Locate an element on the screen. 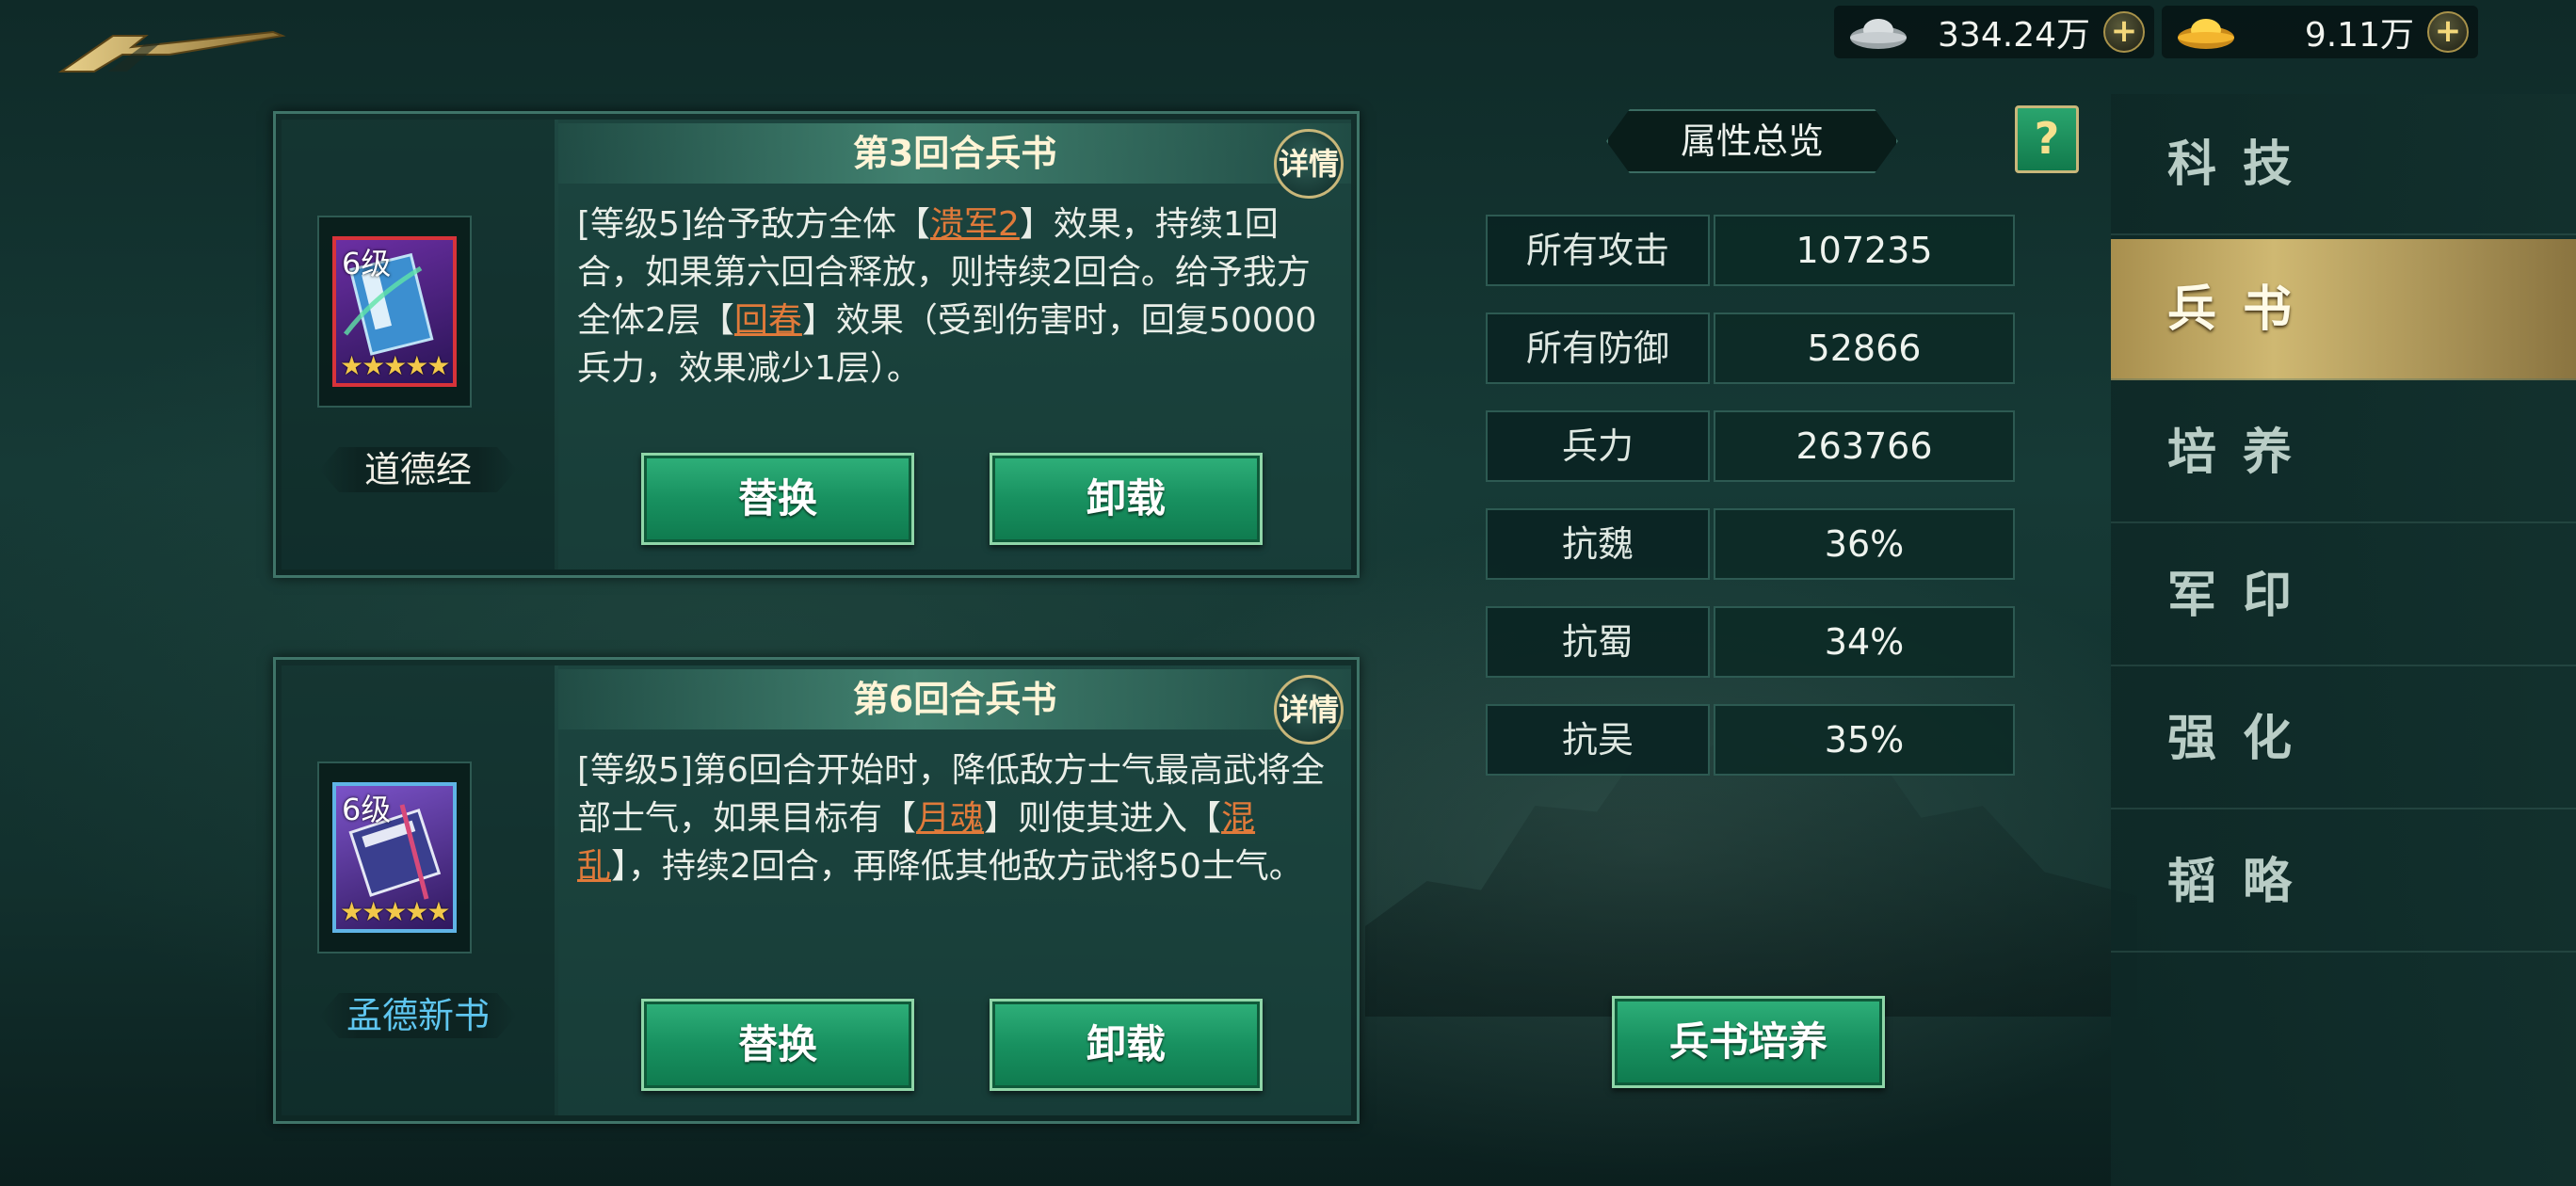  back-button is located at coordinates (174, 54).